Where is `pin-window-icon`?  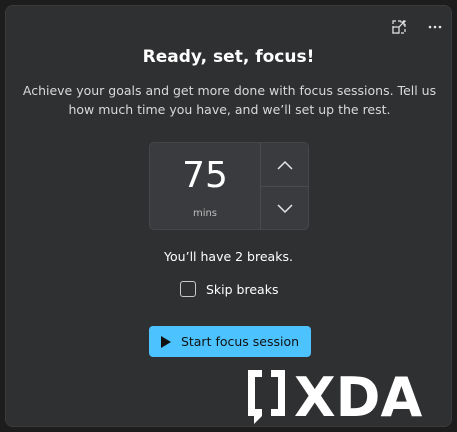 pin-window-icon is located at coordinates (399, 27).